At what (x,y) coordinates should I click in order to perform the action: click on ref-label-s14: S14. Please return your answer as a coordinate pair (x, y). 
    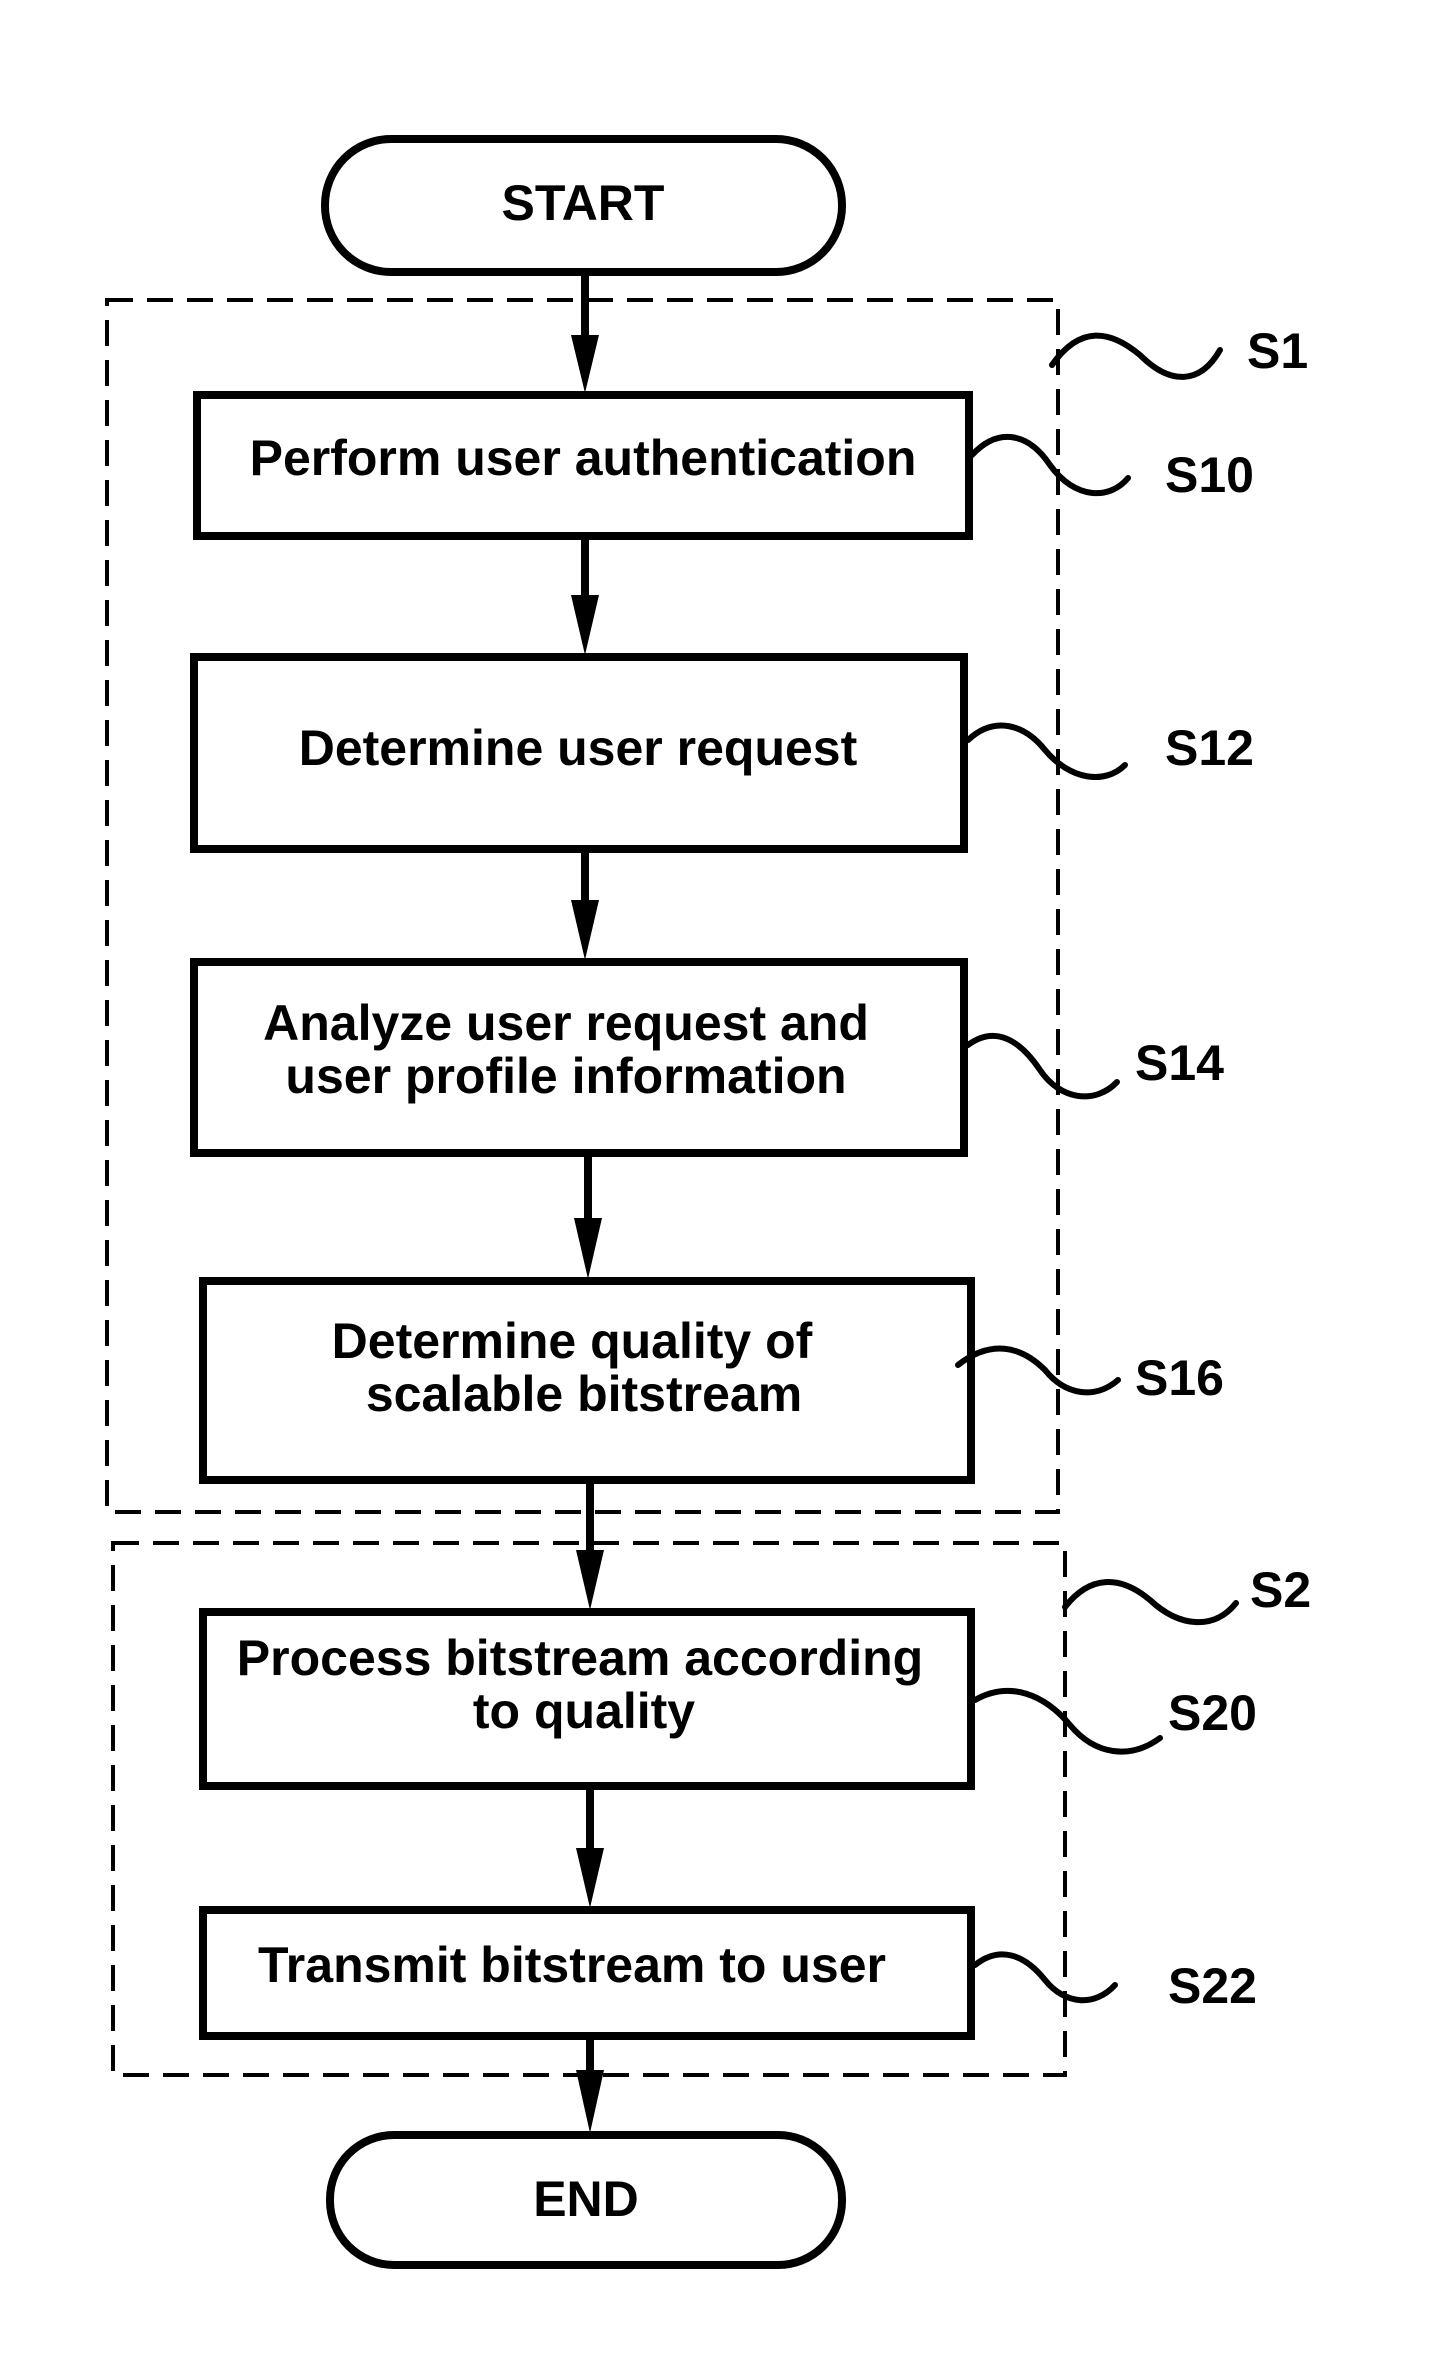
    Looking at the image, I should click on (1179, 1063).